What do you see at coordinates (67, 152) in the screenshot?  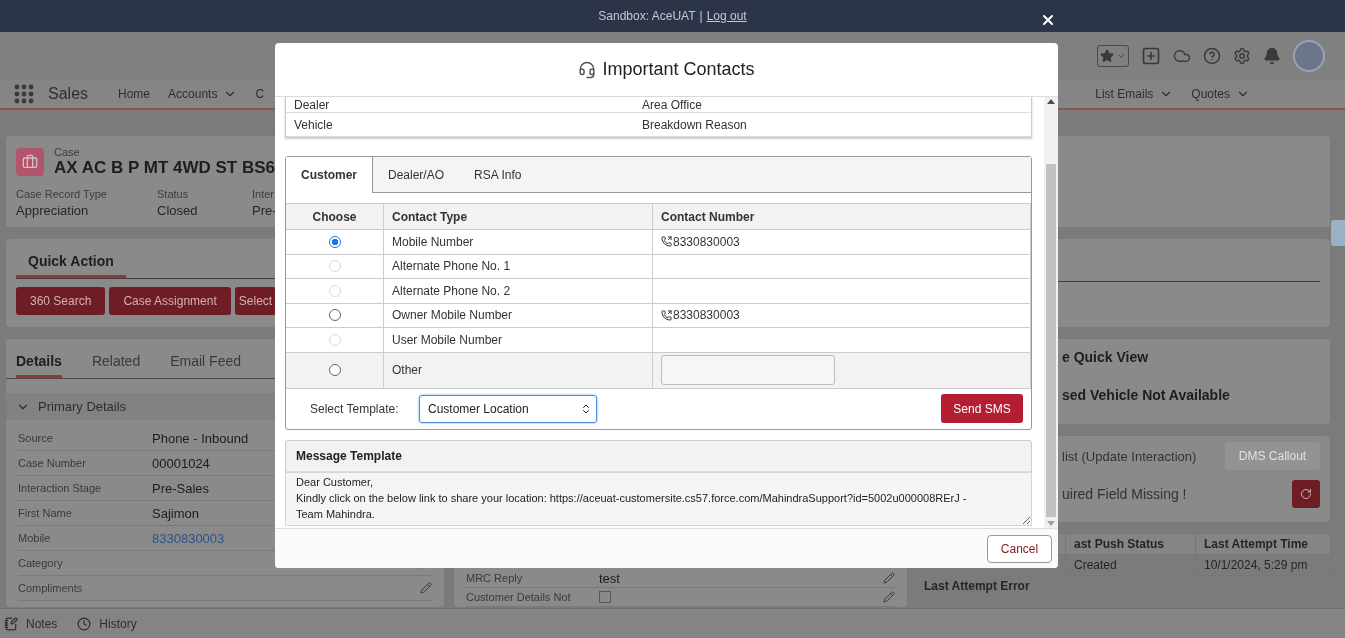 I see `record-type-label: Case` at bounding box center [67, 152].